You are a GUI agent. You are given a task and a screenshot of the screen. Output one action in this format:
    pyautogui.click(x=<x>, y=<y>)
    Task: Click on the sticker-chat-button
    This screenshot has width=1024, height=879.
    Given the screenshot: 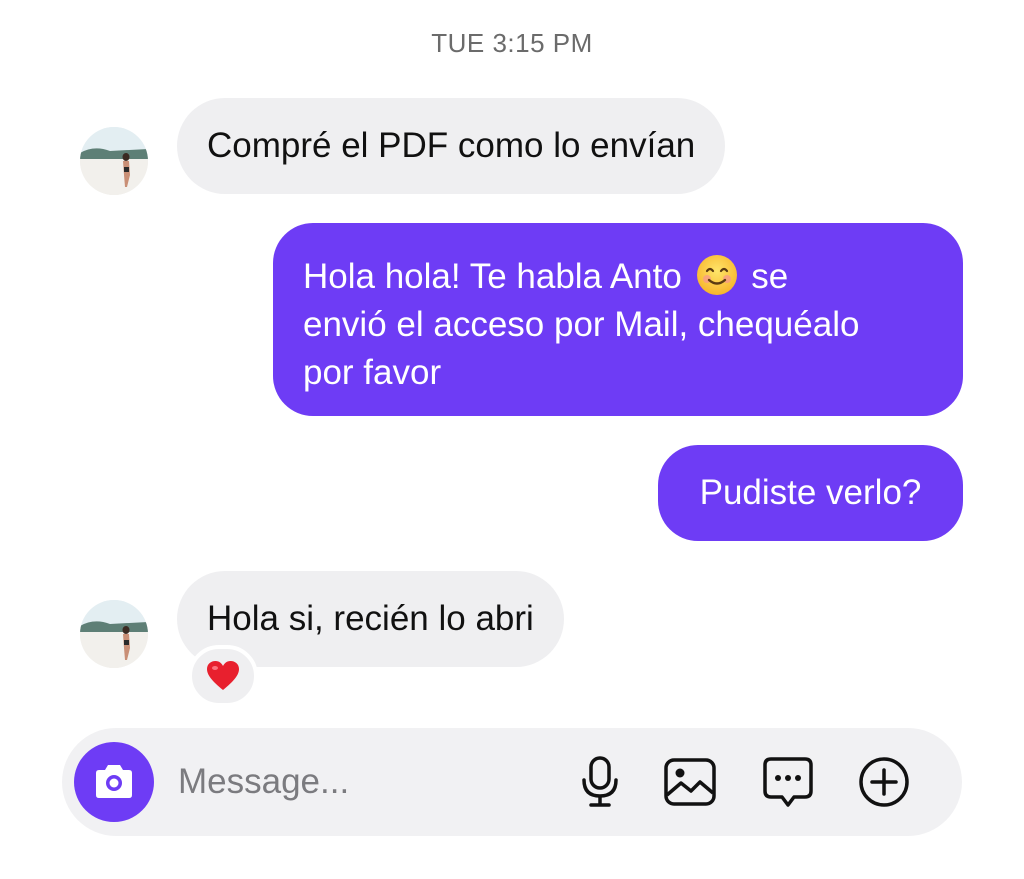 What is the action you would take?
    pyautogui.click(x=788, y=782)
    